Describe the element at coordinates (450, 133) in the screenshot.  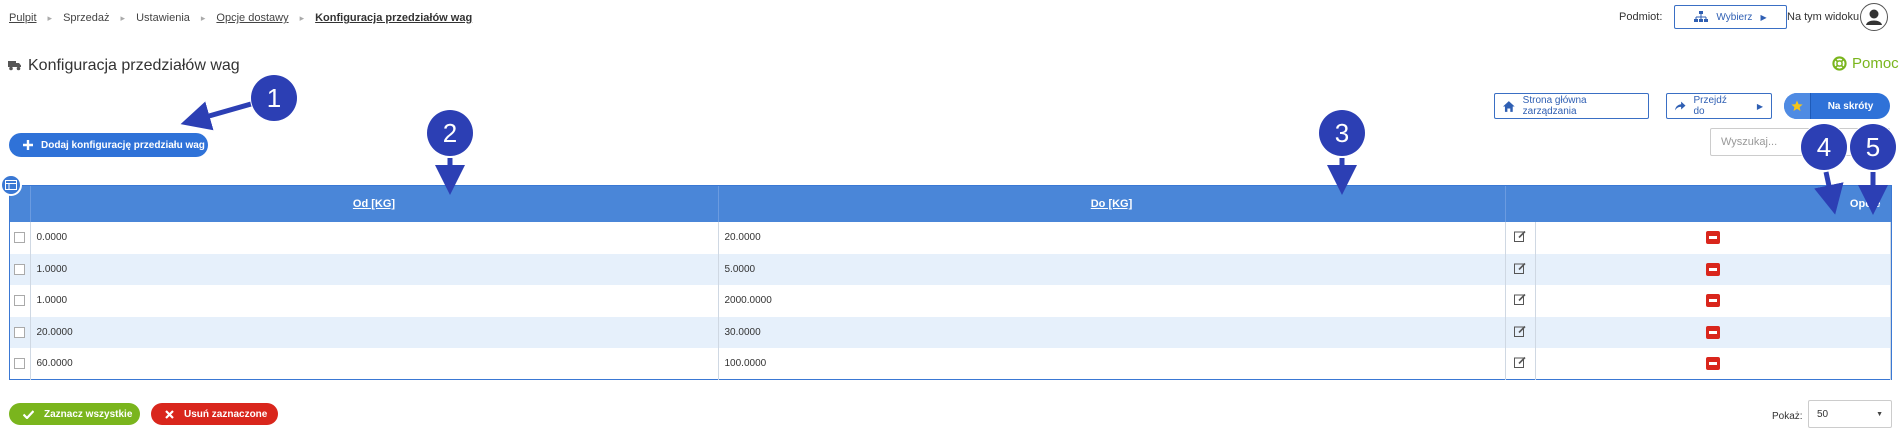
I see `annotation-badge-2: 2` at that location.